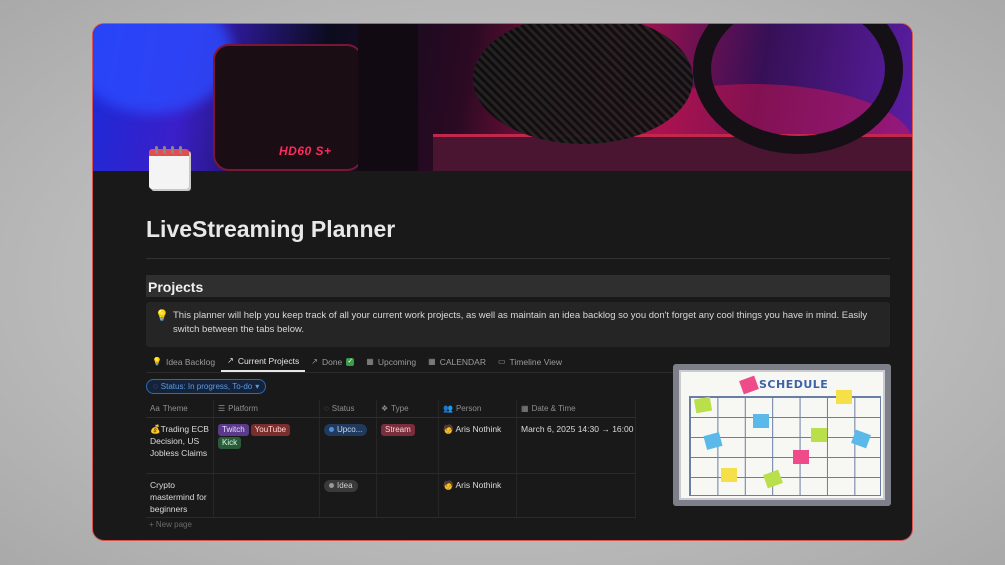  I want to click on tab-calendar: ▦ CALENDAR, so click(457, 361).